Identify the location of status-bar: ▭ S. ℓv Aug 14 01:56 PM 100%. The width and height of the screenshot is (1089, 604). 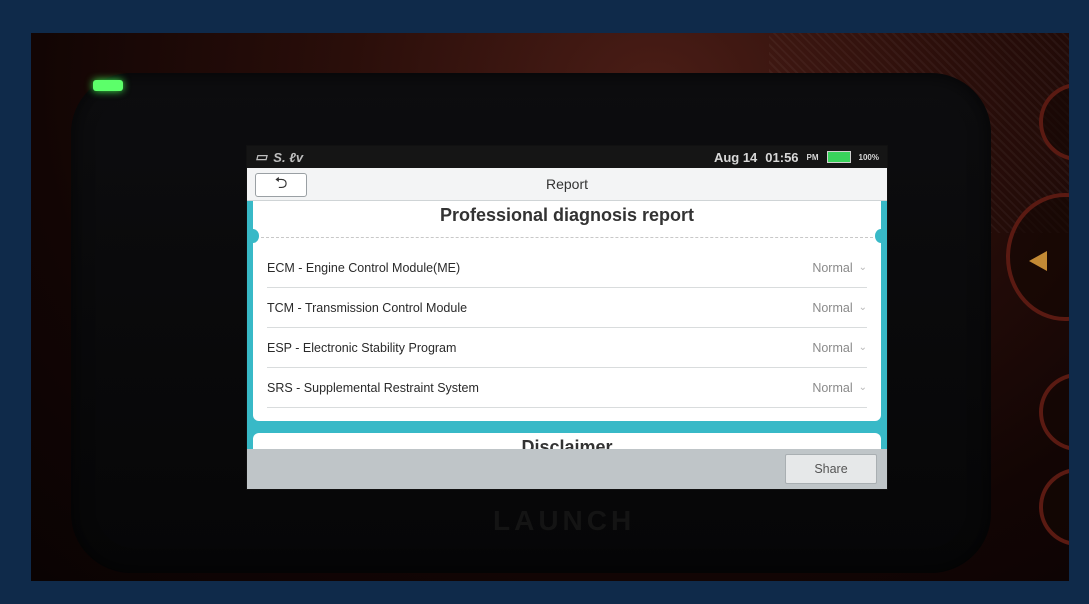
(567, 157).